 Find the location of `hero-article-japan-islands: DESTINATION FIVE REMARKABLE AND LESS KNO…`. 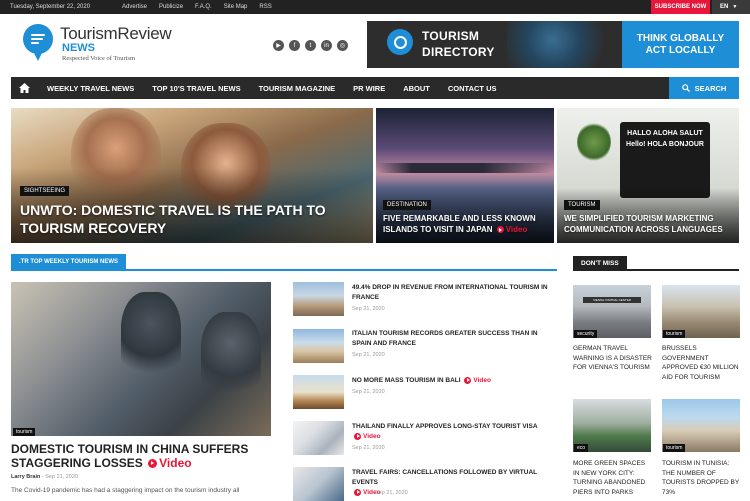

hero-article-japan-islands: DESTINATION FIVE REMARKABLE AND LESS KNO… is located at coordinates (465, 175).